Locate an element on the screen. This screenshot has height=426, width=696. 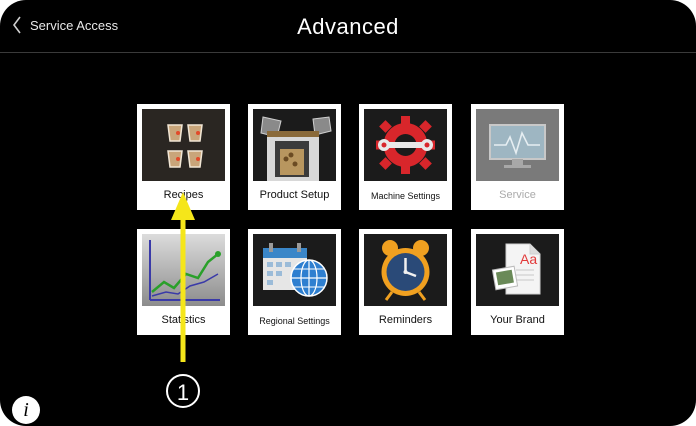
tile-label: Reminders is located at coordinates (405, 320).